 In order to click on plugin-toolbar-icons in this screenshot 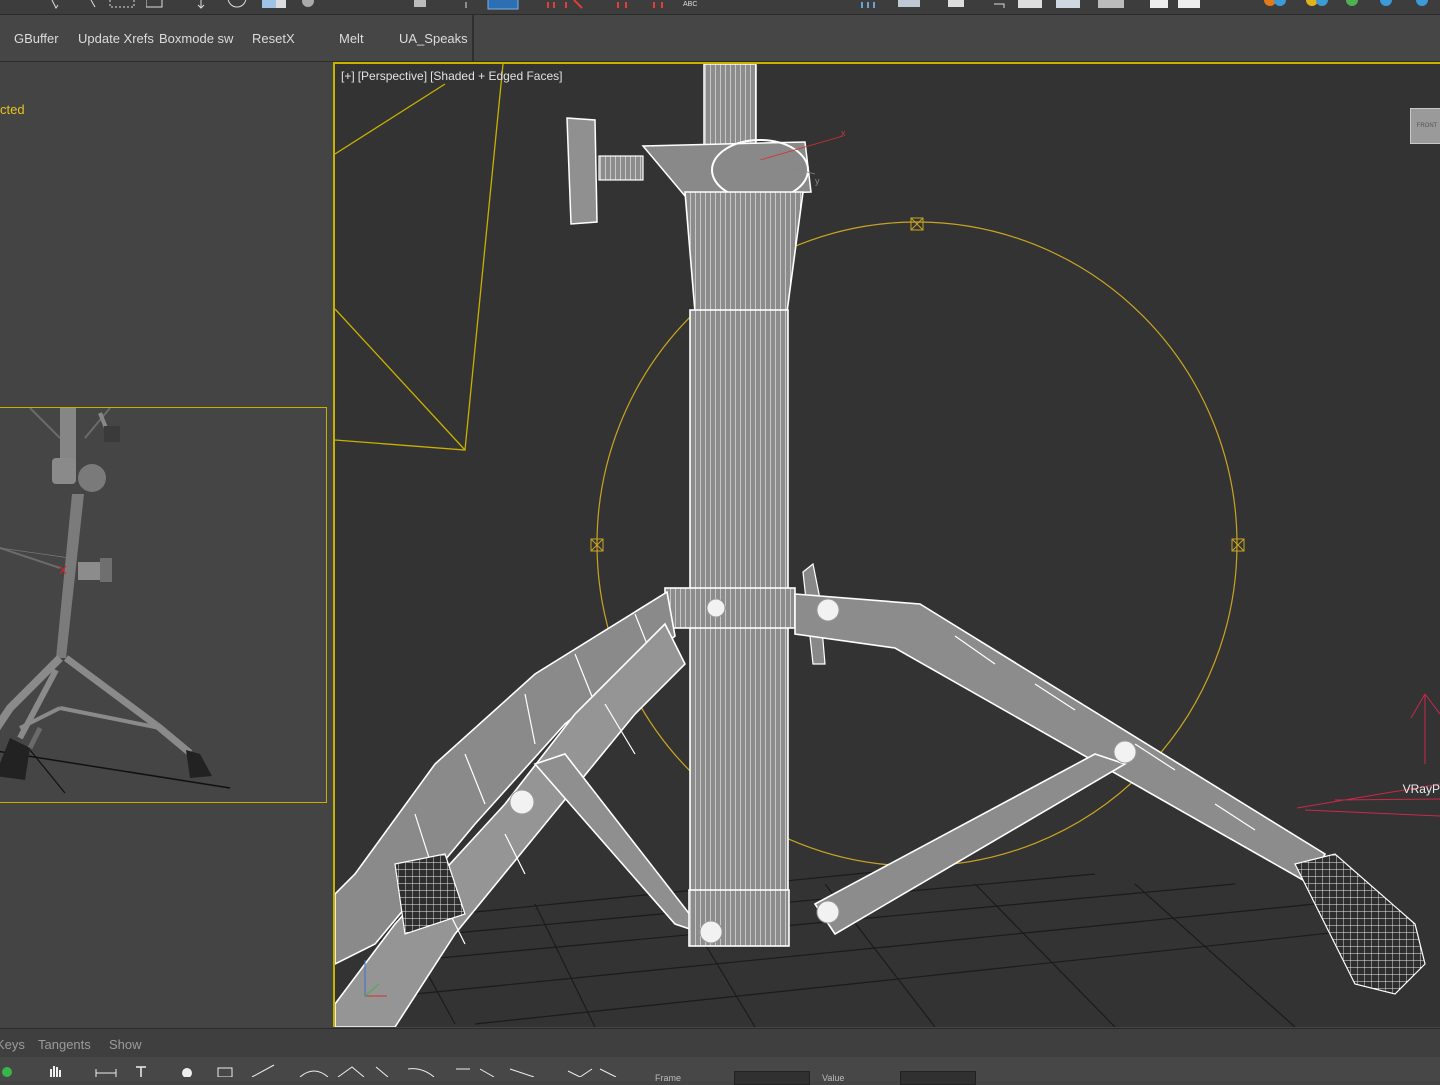, I will do `click(1348, 5)`.